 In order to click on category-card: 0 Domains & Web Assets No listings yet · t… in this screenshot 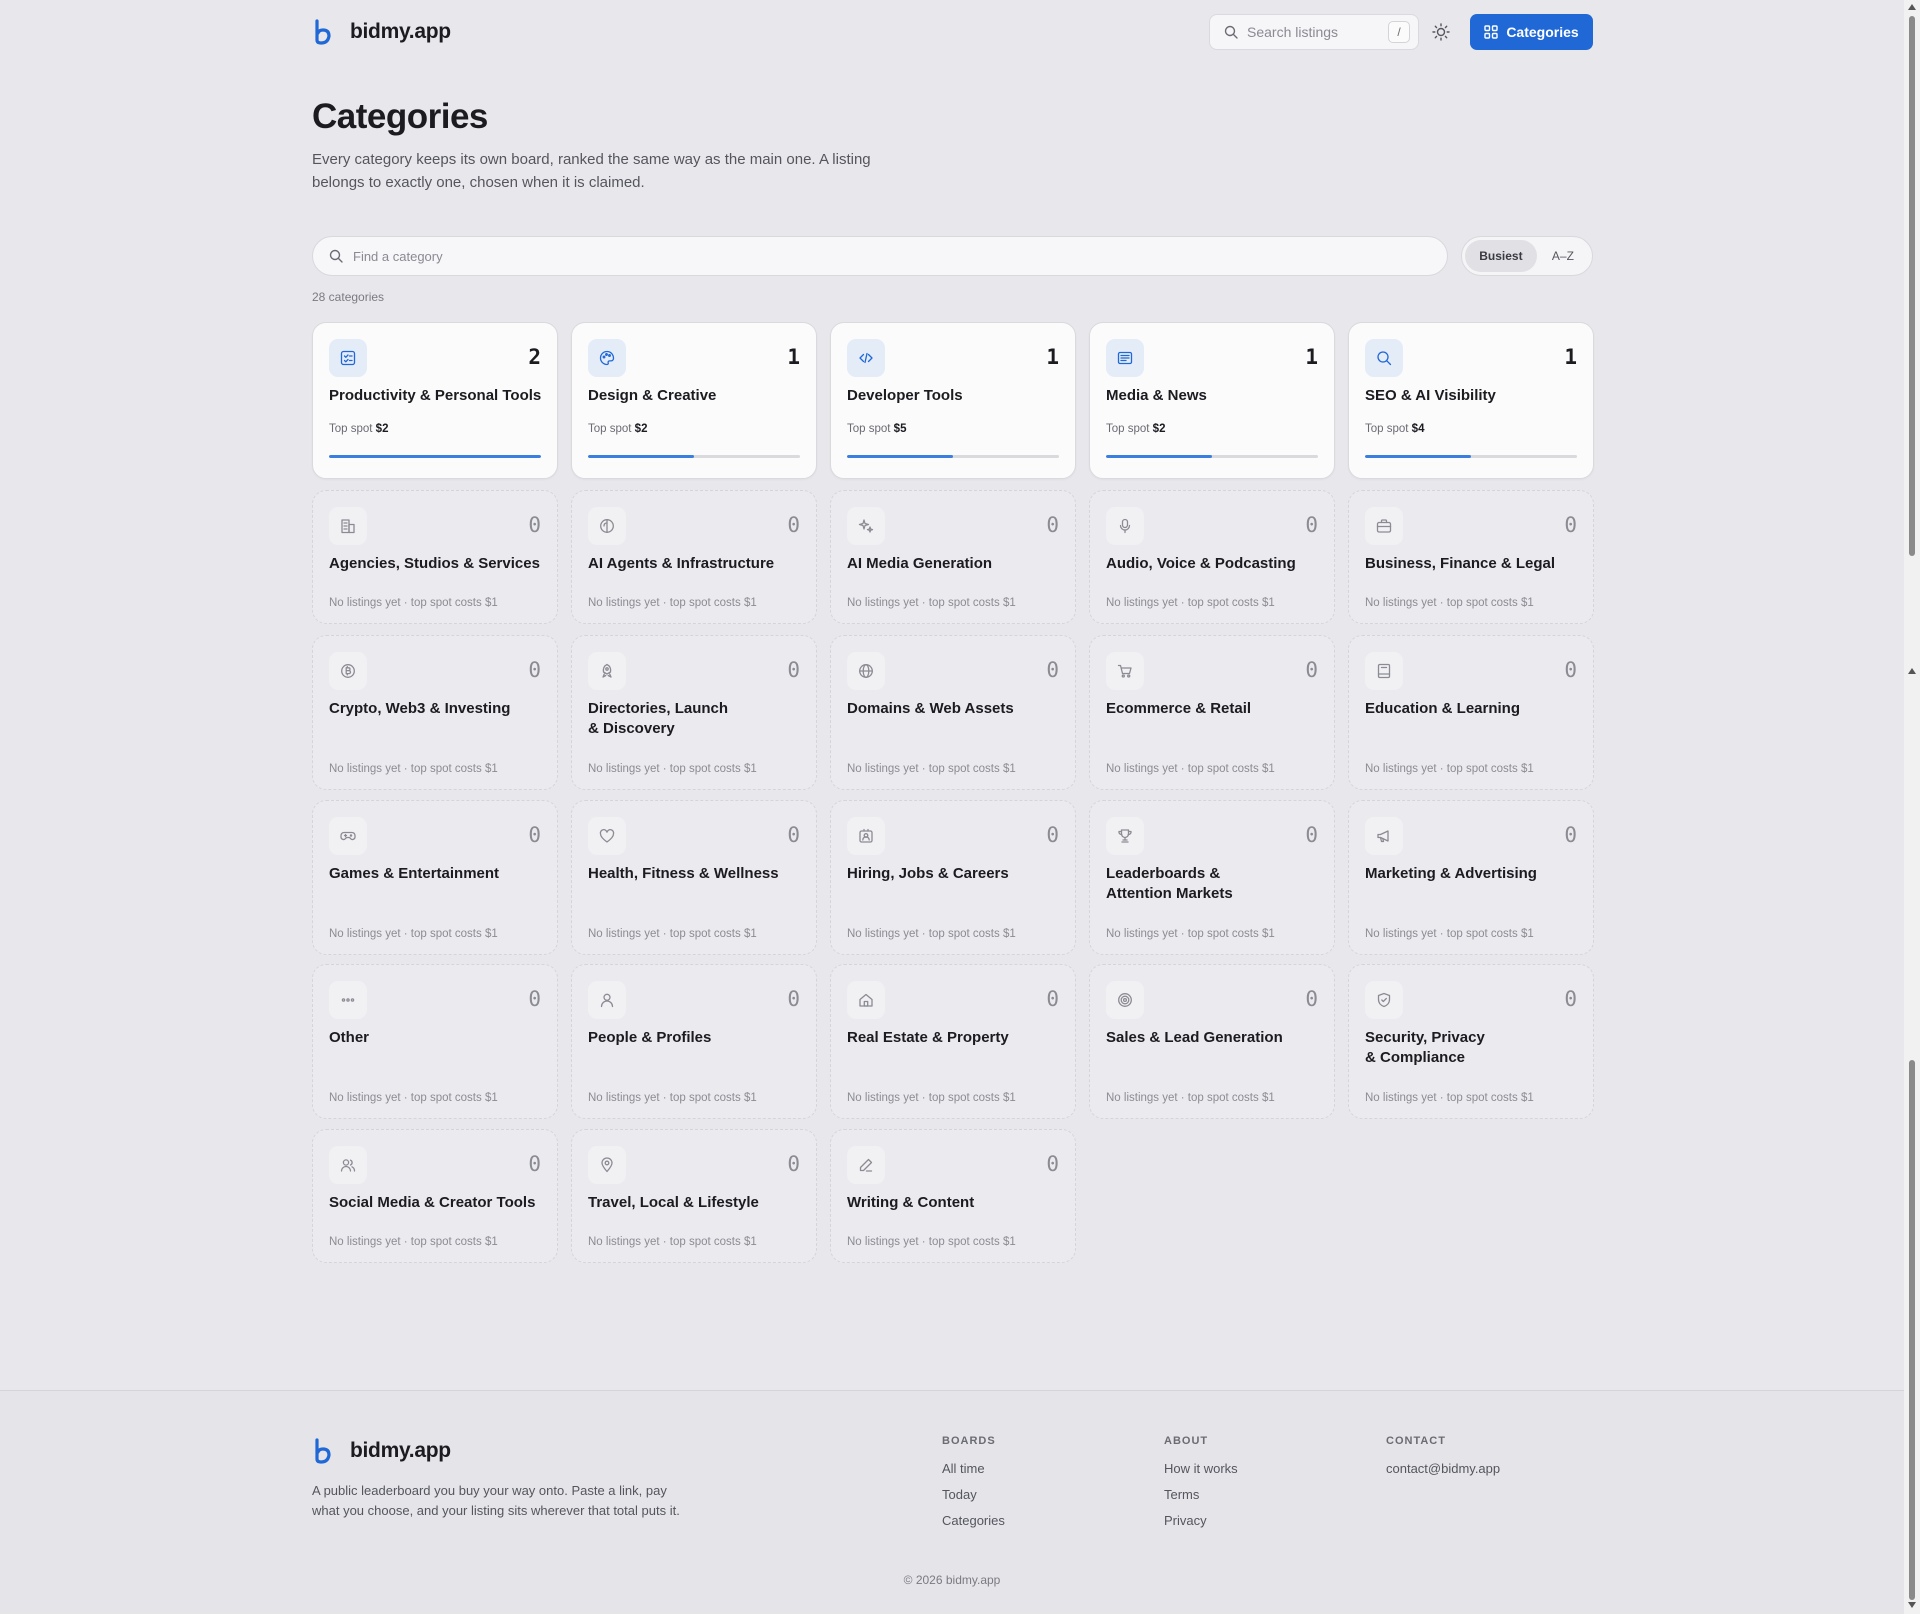, I will do `click(953, 712)`.